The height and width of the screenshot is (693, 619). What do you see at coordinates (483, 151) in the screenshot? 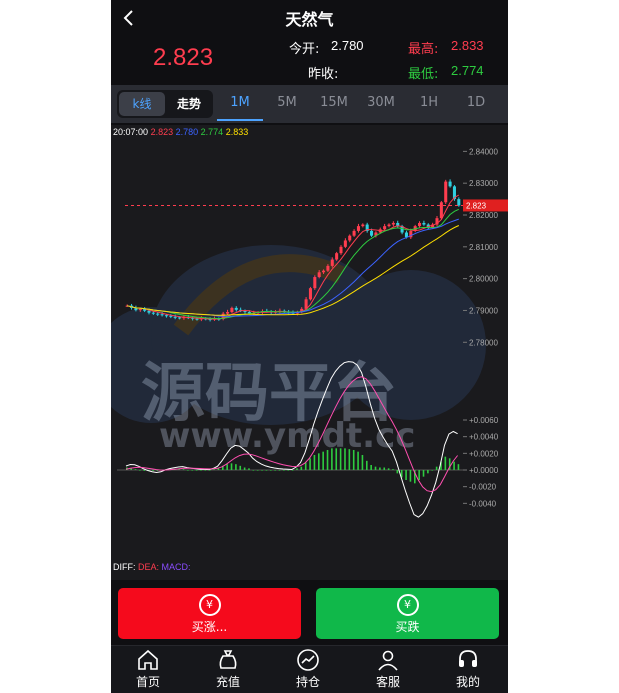
I see `price-tick-label: 2.84000` at bounding box center [483, 151].